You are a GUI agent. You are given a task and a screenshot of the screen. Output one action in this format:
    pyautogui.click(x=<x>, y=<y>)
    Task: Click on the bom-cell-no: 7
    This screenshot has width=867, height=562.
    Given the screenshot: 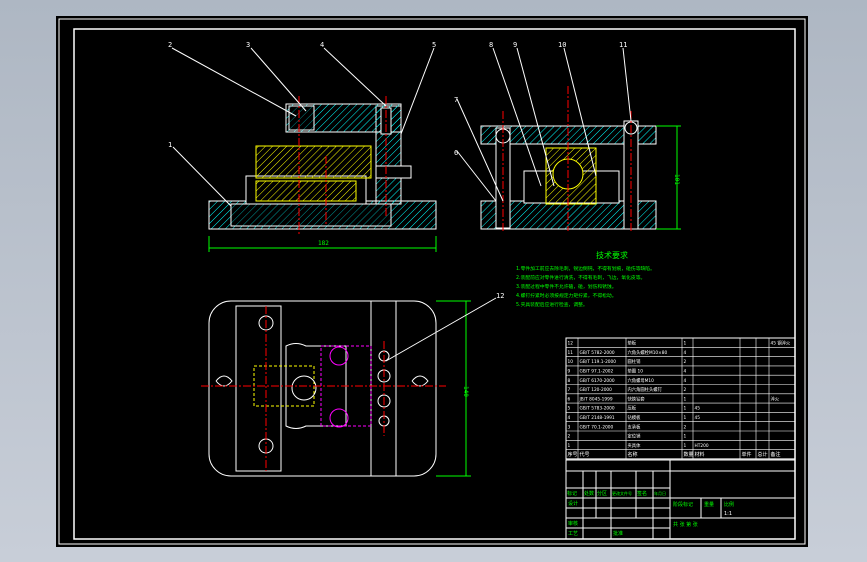 What is the action you would take?
    pyautogui.click(x=569, y=390)
    